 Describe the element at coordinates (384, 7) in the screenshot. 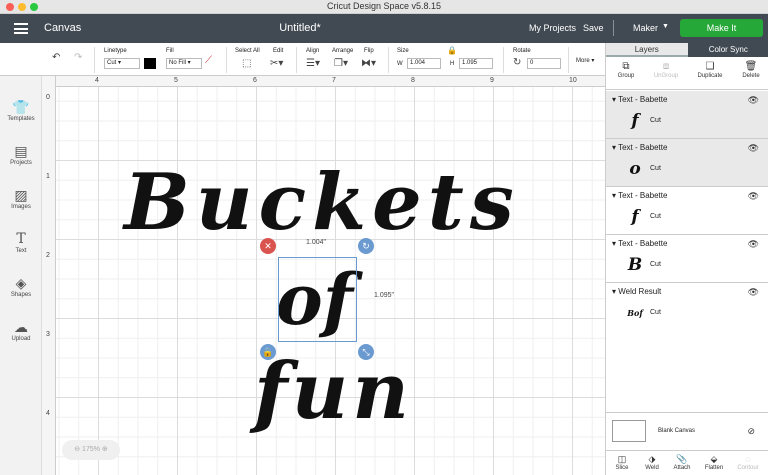

I see `window-titlebar: Cricut Design Space v5.8.15` at that location.